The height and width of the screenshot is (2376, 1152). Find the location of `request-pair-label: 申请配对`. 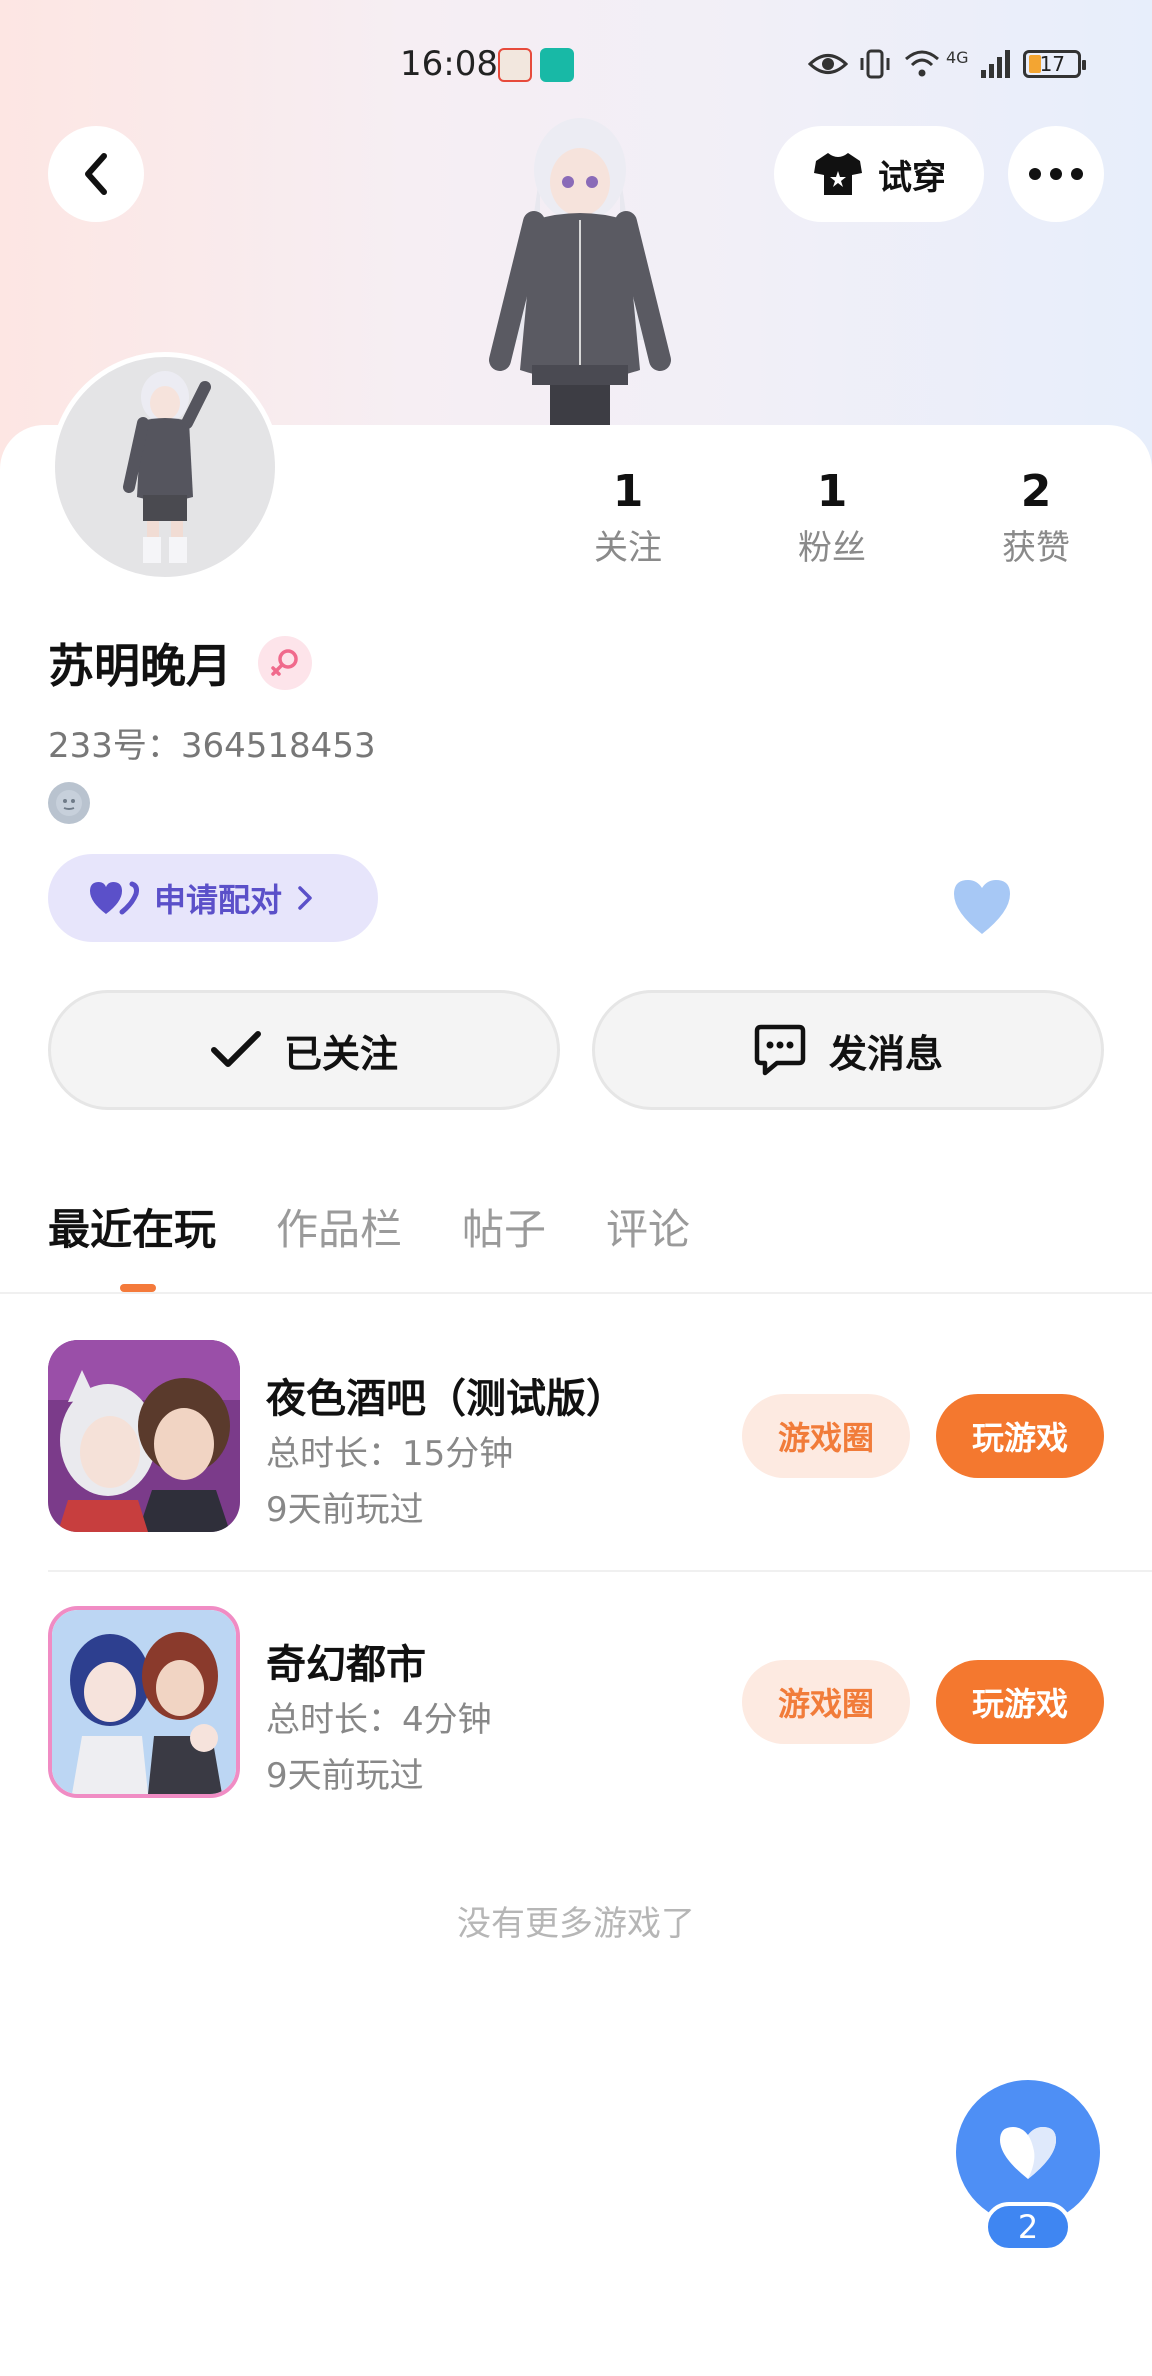

request-pair-label: 申请配对 is located at coordinates (218, 900).